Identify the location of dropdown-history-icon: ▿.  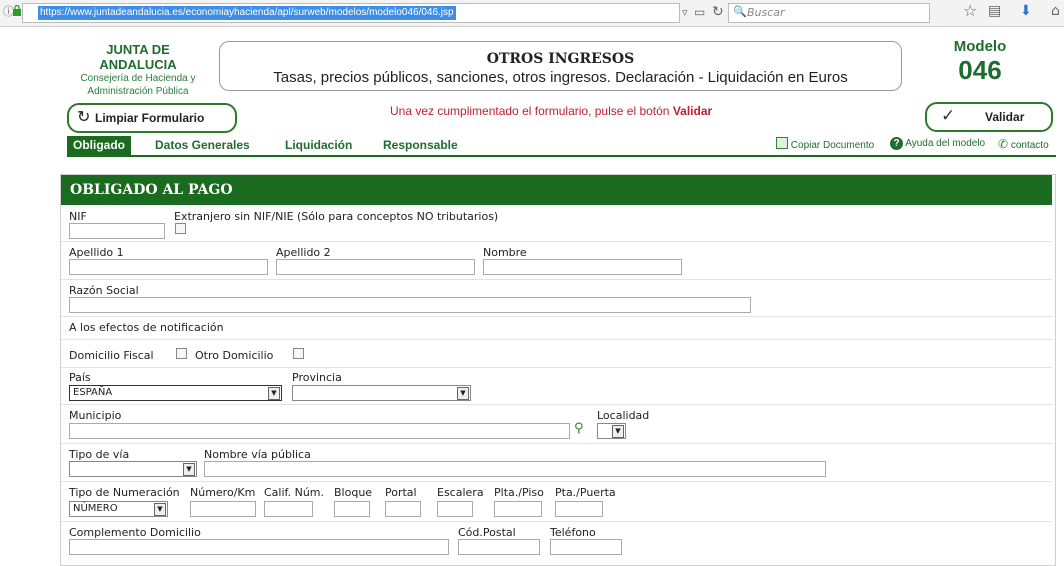
(685, 13).